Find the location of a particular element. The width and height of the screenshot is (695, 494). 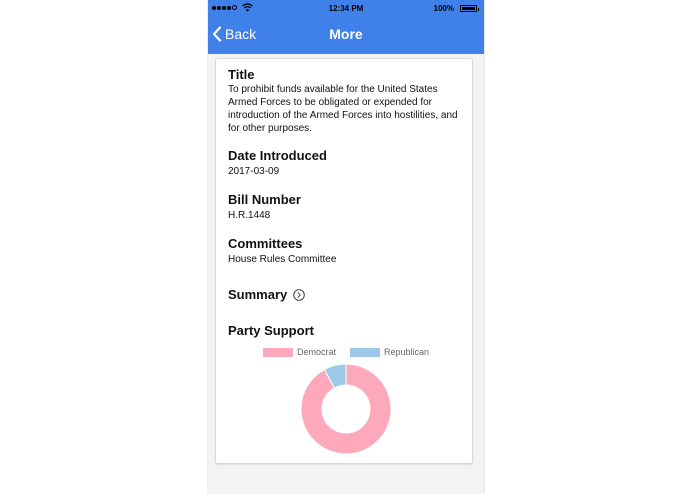

nav-bar: Back More is located at coordinates (346, 36).